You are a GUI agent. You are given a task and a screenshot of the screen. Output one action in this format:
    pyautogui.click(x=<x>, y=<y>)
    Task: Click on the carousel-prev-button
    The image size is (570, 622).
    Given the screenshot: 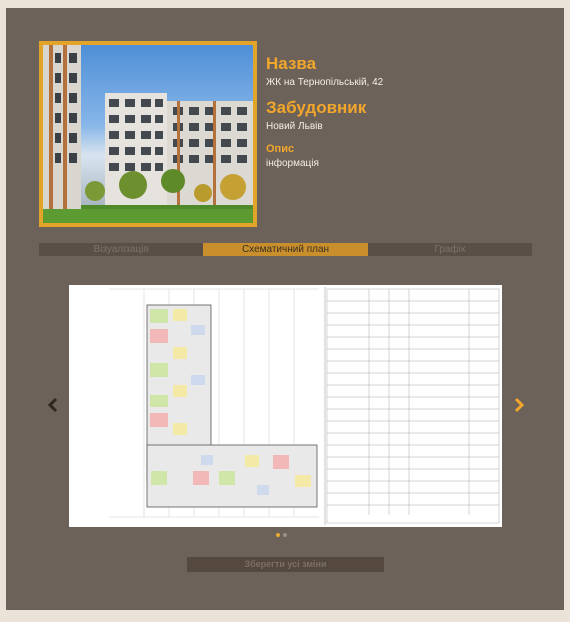 What is the action you would take?
    pyautogui.click(x=53, y=405)
    